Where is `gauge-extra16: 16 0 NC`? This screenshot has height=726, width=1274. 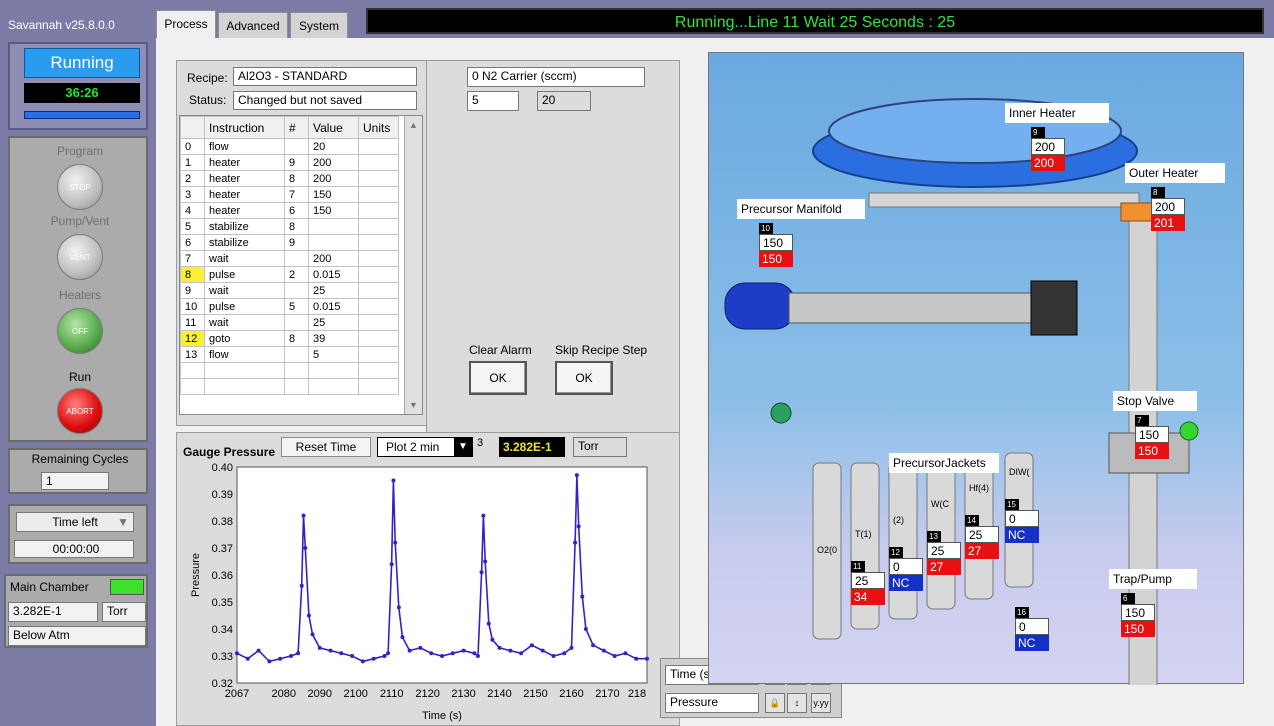
gauge-extra16: 16 0 NC is located at coordinates (1032, 629).